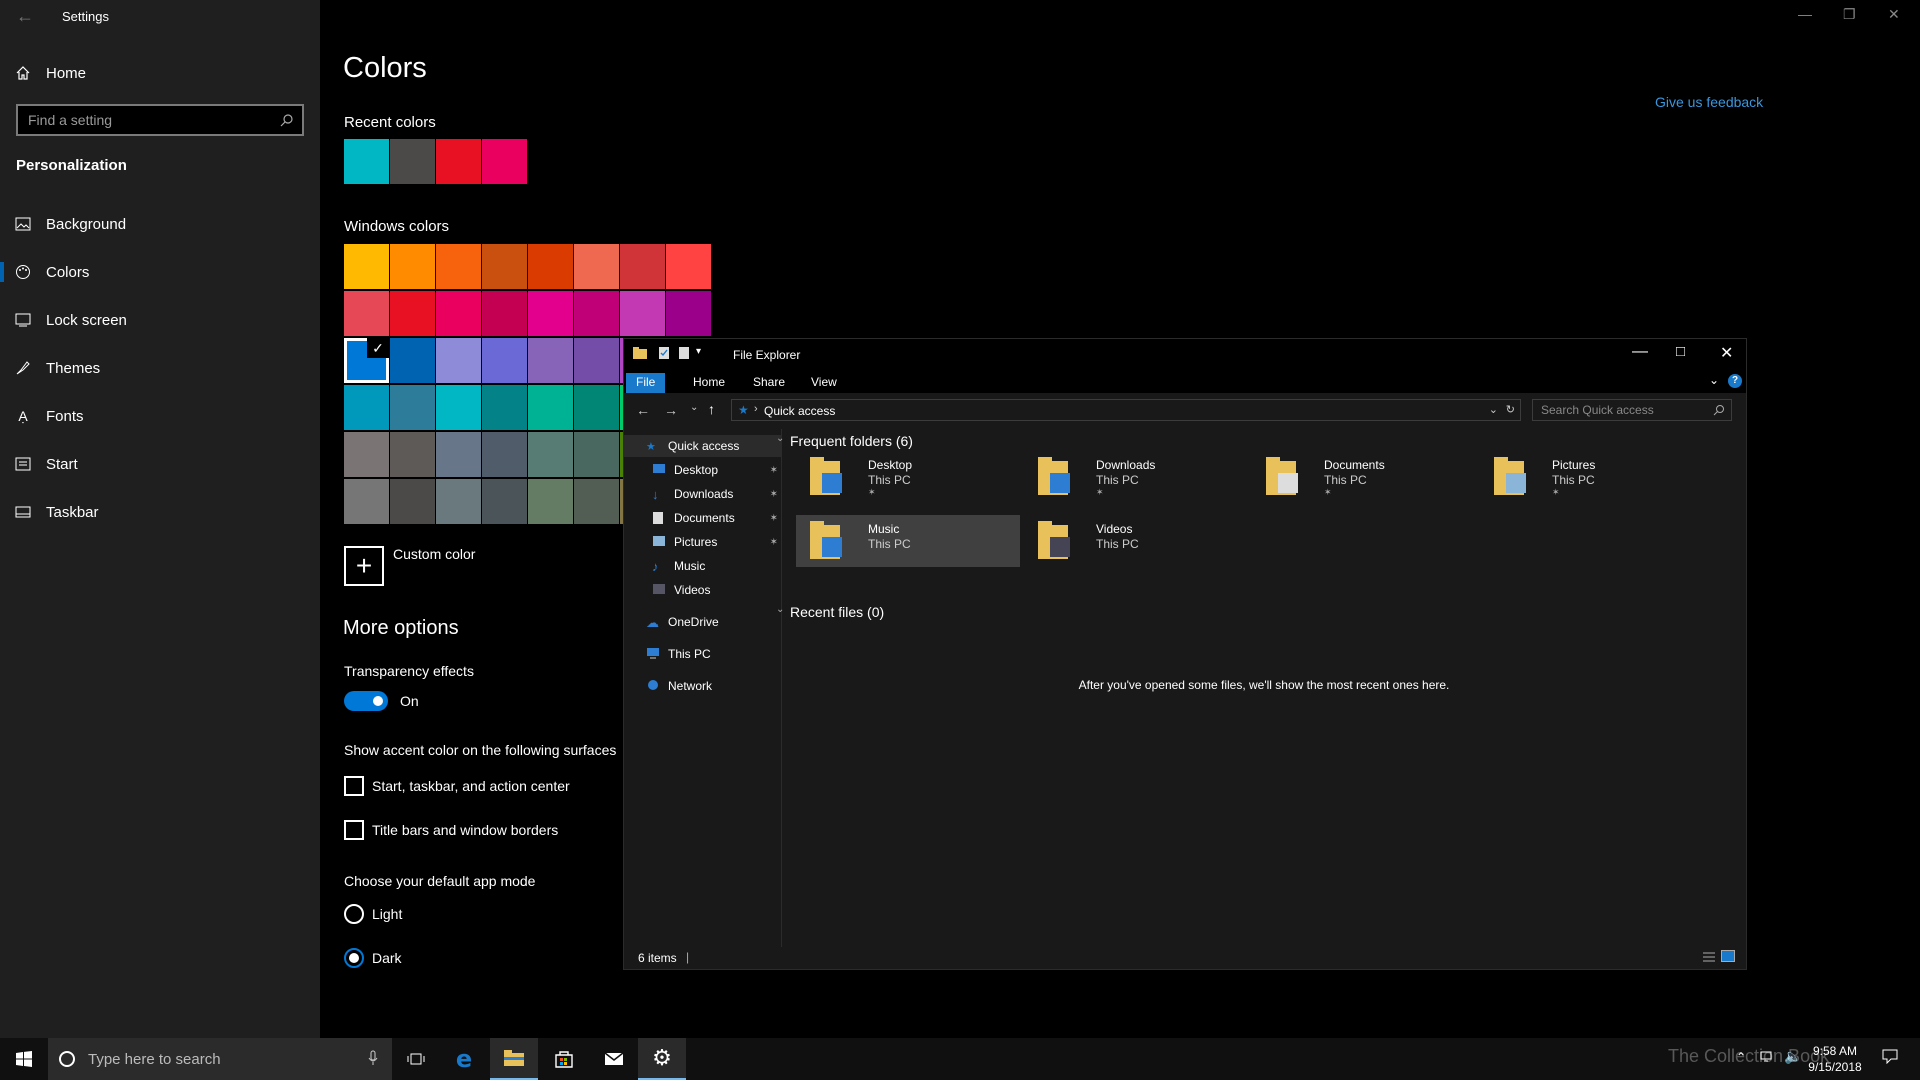  Describe the element at coordinates (703, 566) in the screenshot. I see `nav-pane-item: ♪ Music` at that location.